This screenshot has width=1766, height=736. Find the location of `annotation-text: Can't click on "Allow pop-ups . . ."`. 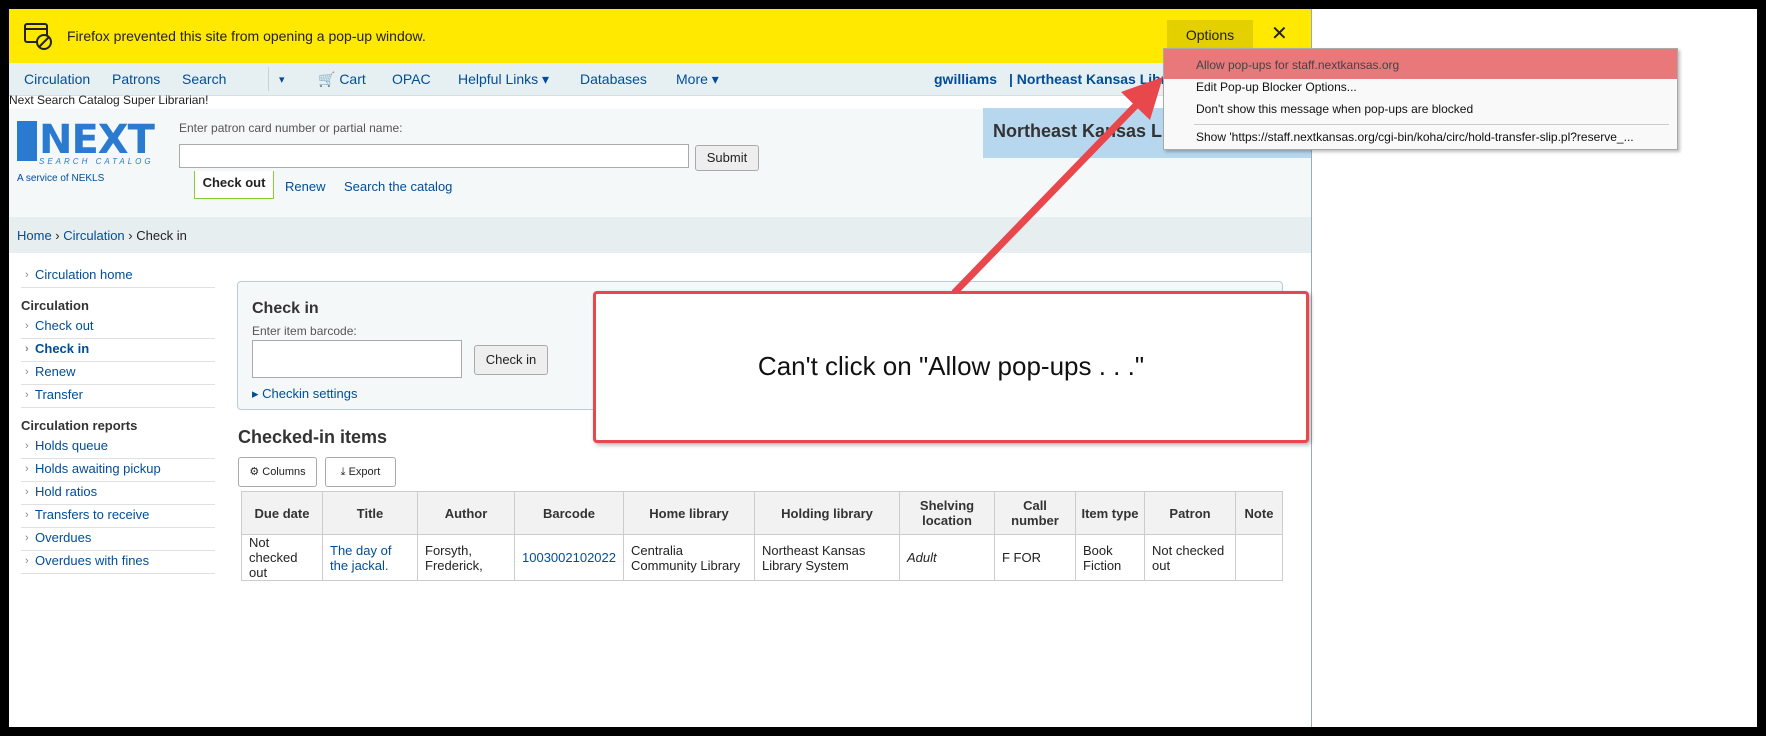

annotation-text: Can't click on "Allow pop-ups . . ." is located at coordinates (951, 366).